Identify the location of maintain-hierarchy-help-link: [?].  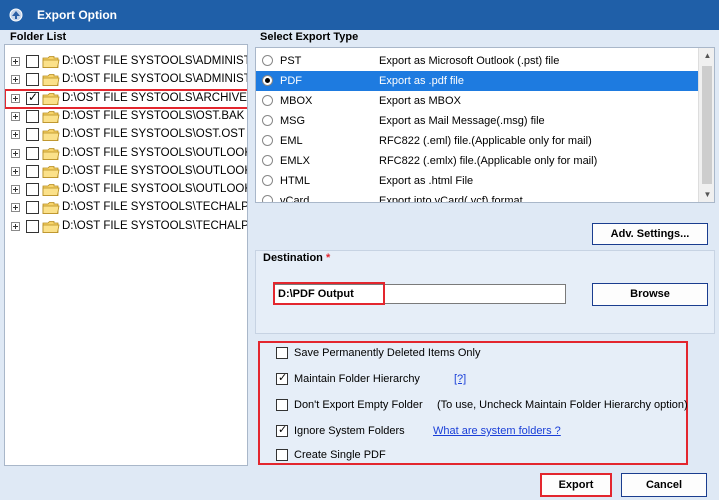
(460, 379).